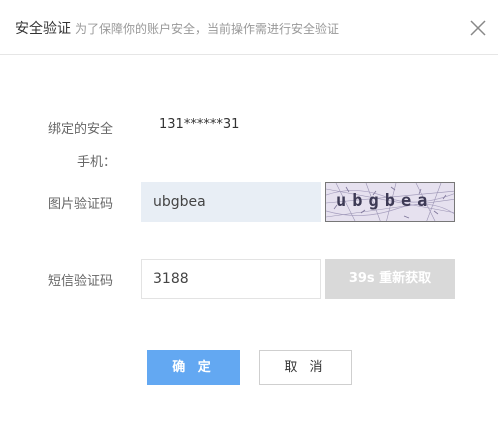 The width and height of the screenshot is (498, 429). What do you see at coordinates (97, 162) in the screenshot?
I see `phone-label-line2: 手机：` at bounding box center [97, 162].